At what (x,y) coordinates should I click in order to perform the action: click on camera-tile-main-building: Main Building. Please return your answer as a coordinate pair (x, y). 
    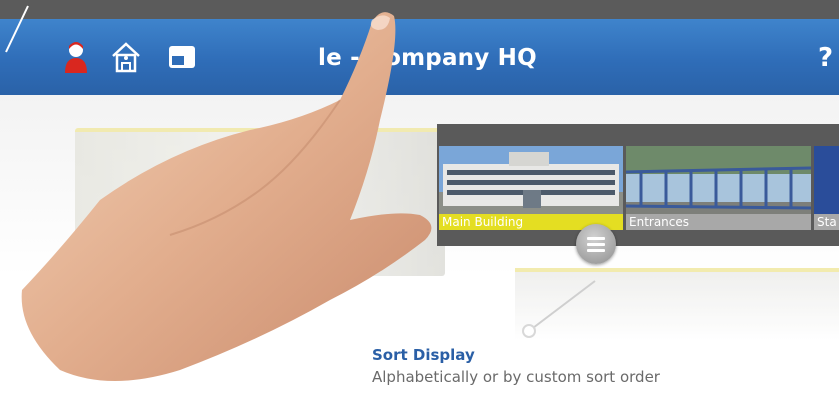
    Looking at the image, I should click on (531, 188).